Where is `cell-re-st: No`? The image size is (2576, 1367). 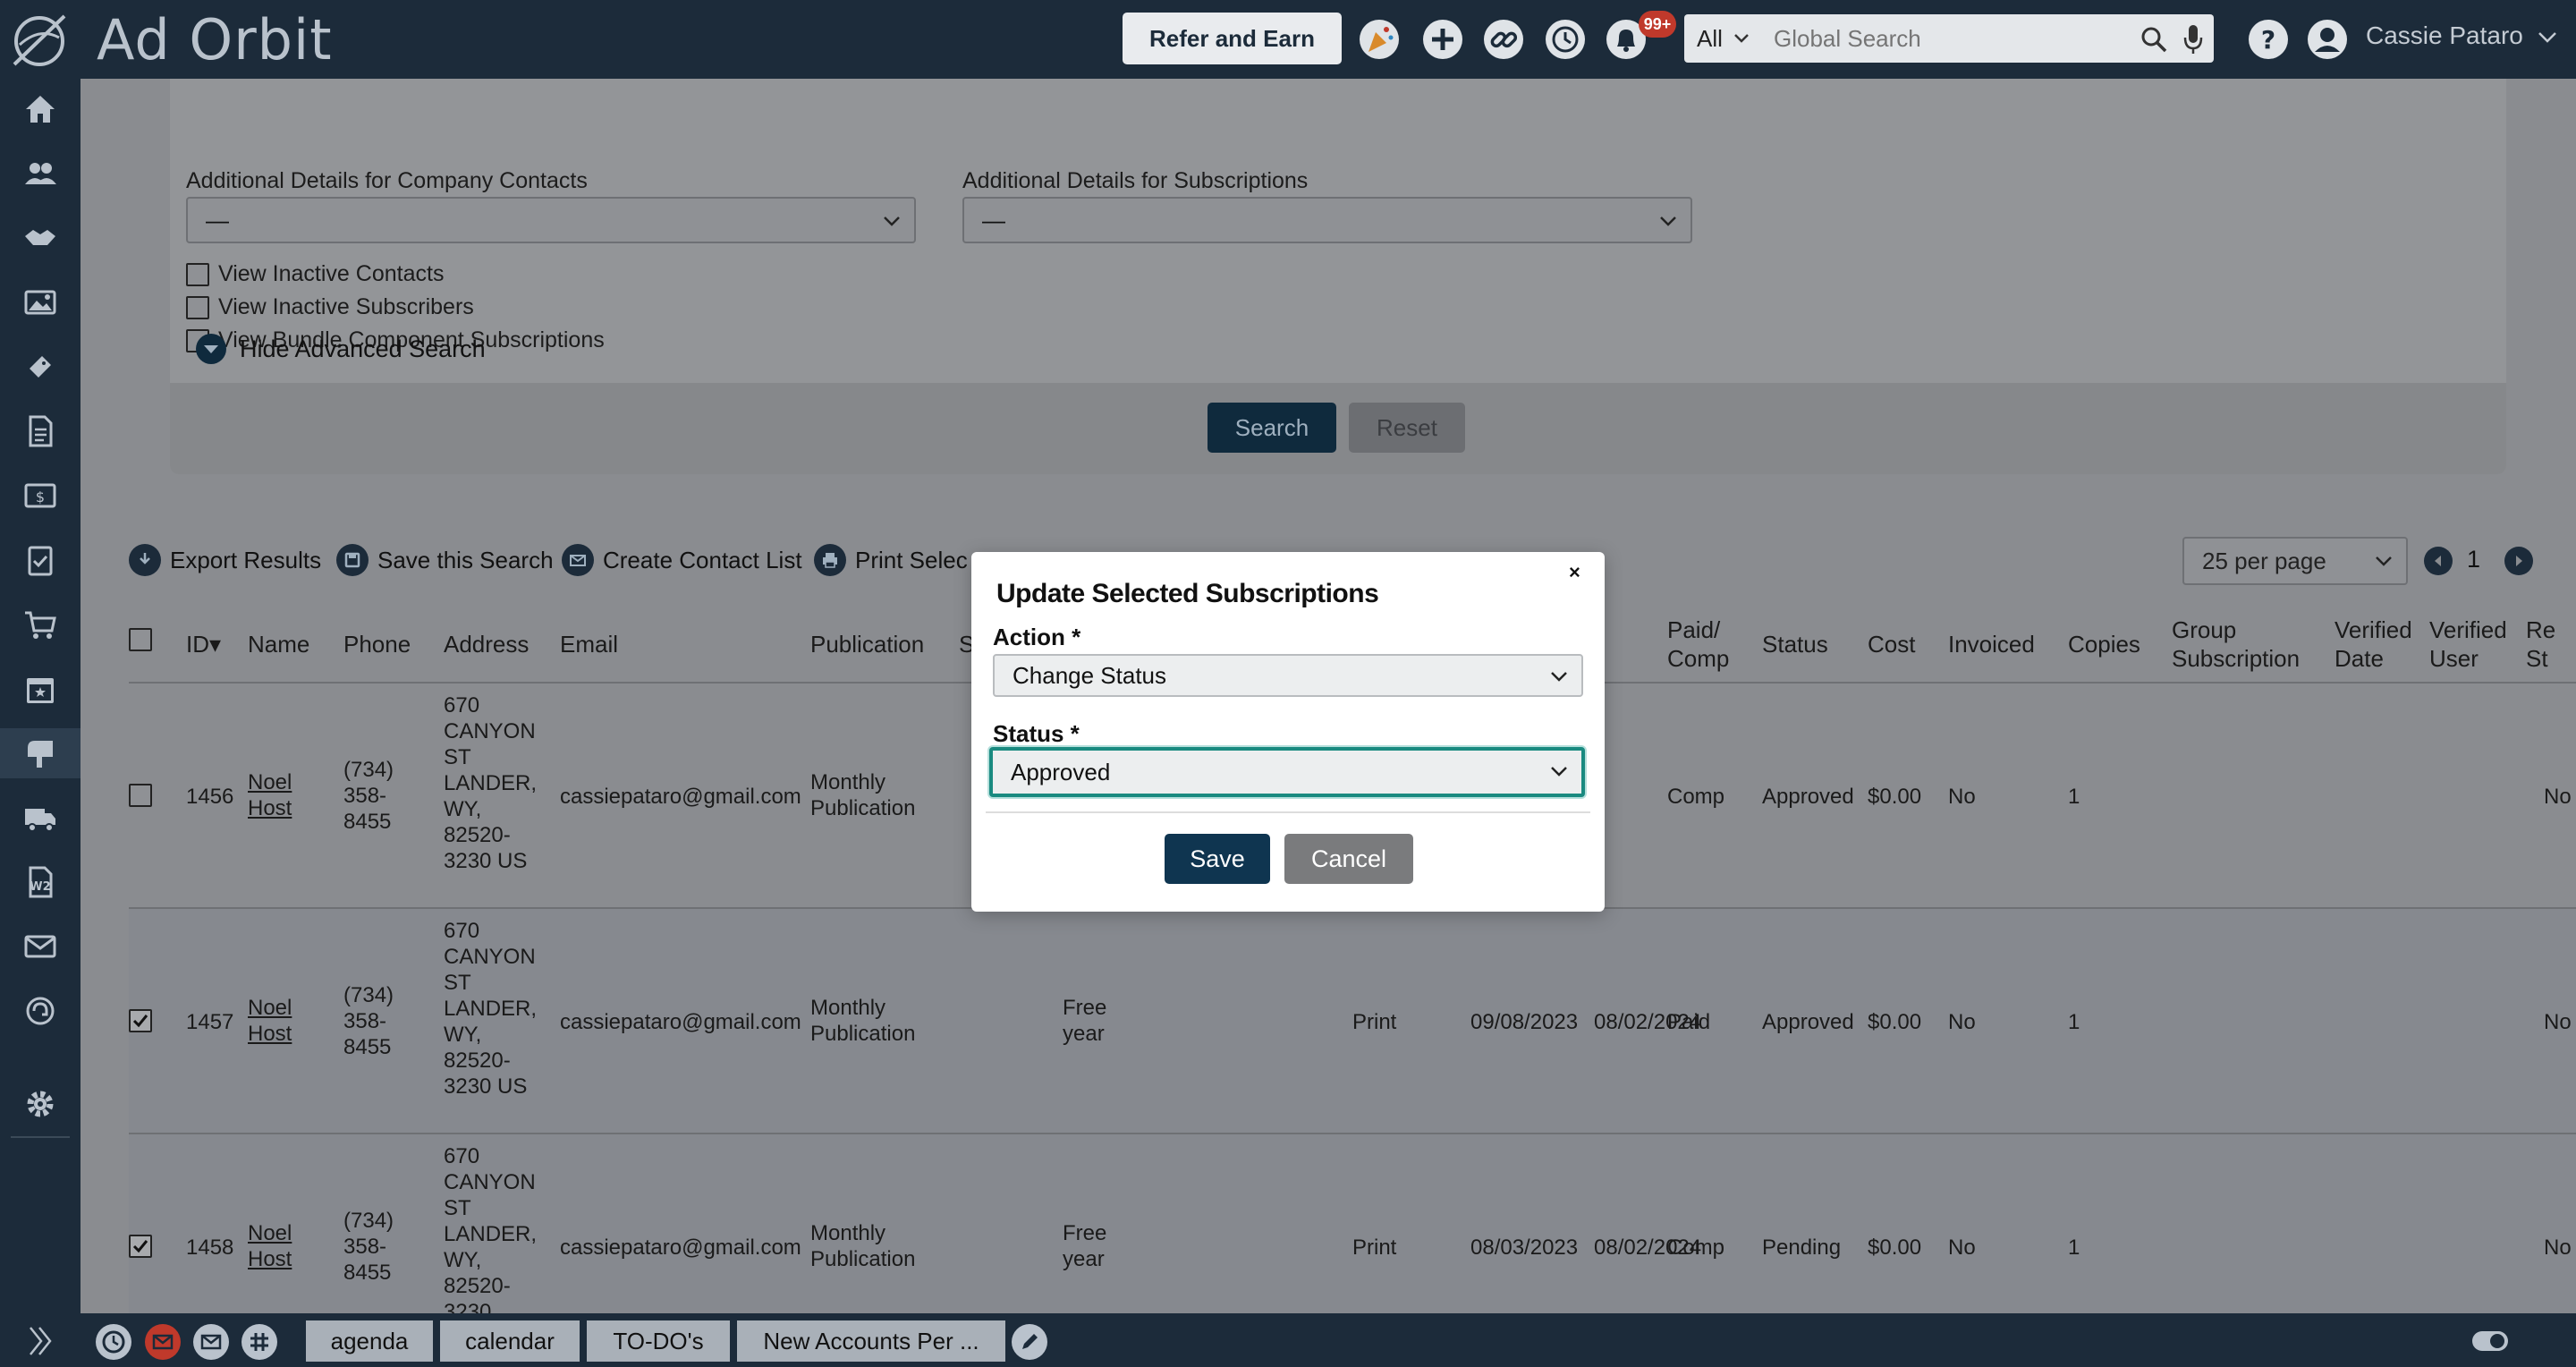 cell-re-st: No is located at coordinates (2558, 1247).